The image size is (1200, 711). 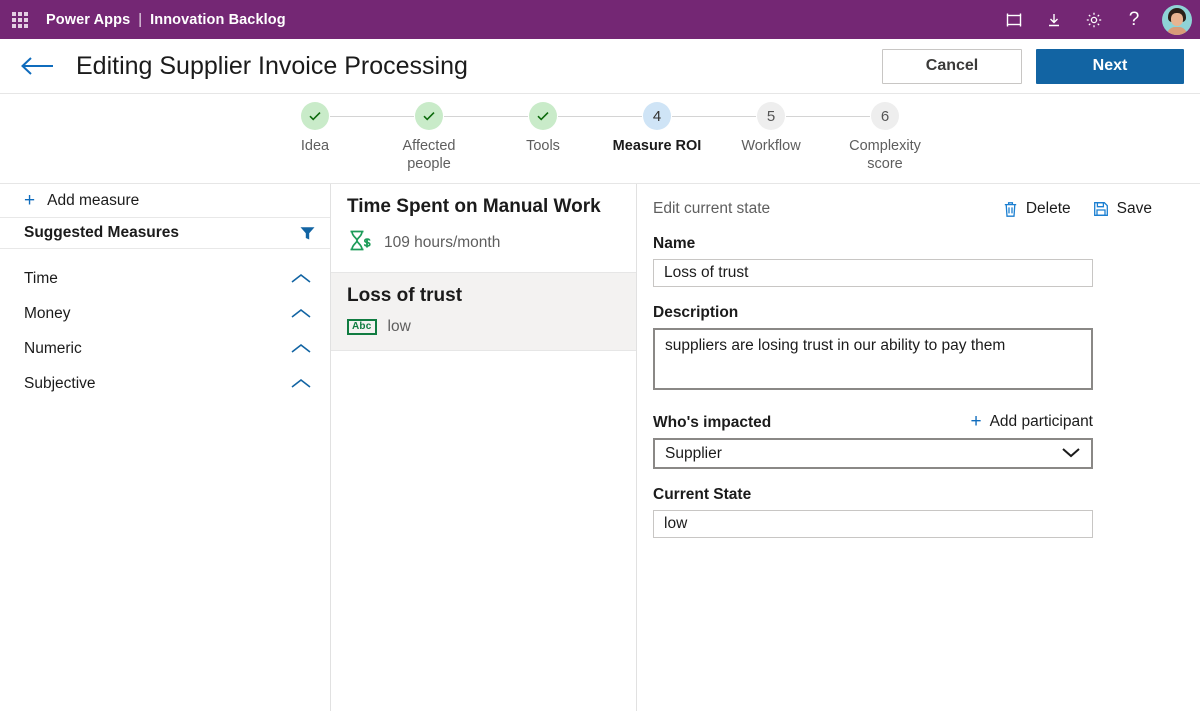 What do you see at coordinates (336, 129) in the screenshot?
I see `step-idea: Idea` at bounding box center [336, 129].